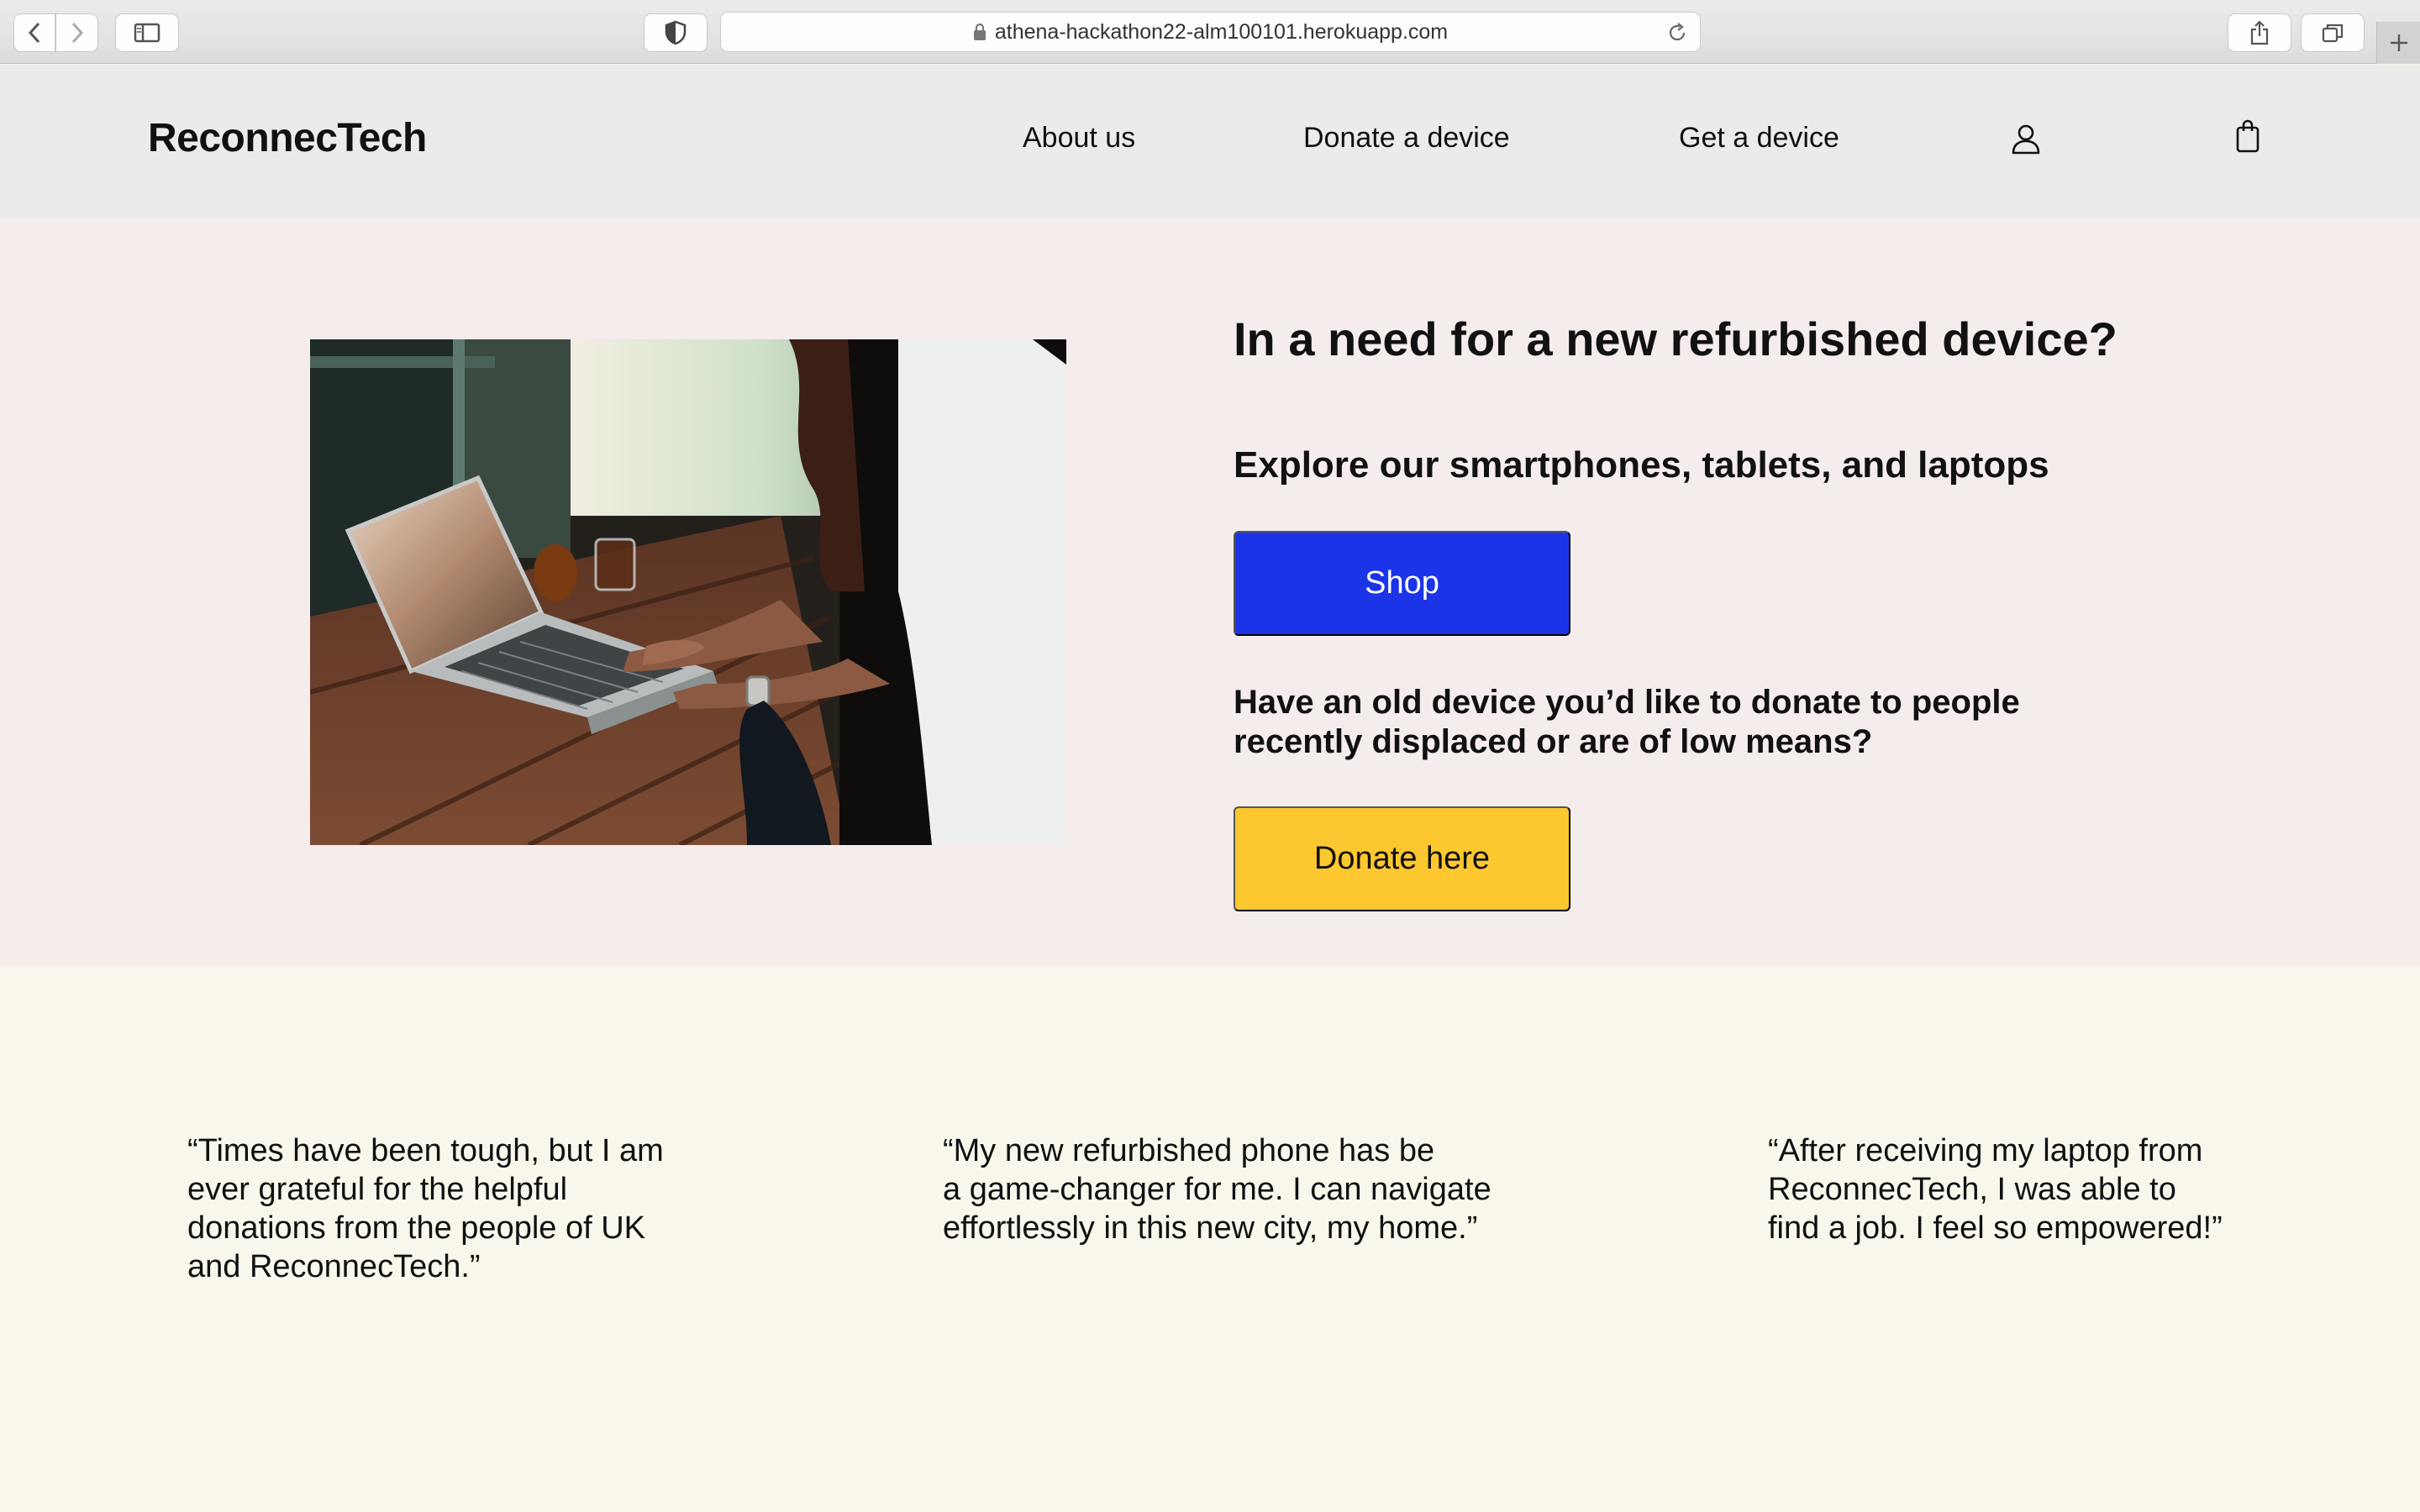  Describe the element at coordinates (287, 138) in the screenshot. I see `brand-logo: ReconnecTech` at that location.